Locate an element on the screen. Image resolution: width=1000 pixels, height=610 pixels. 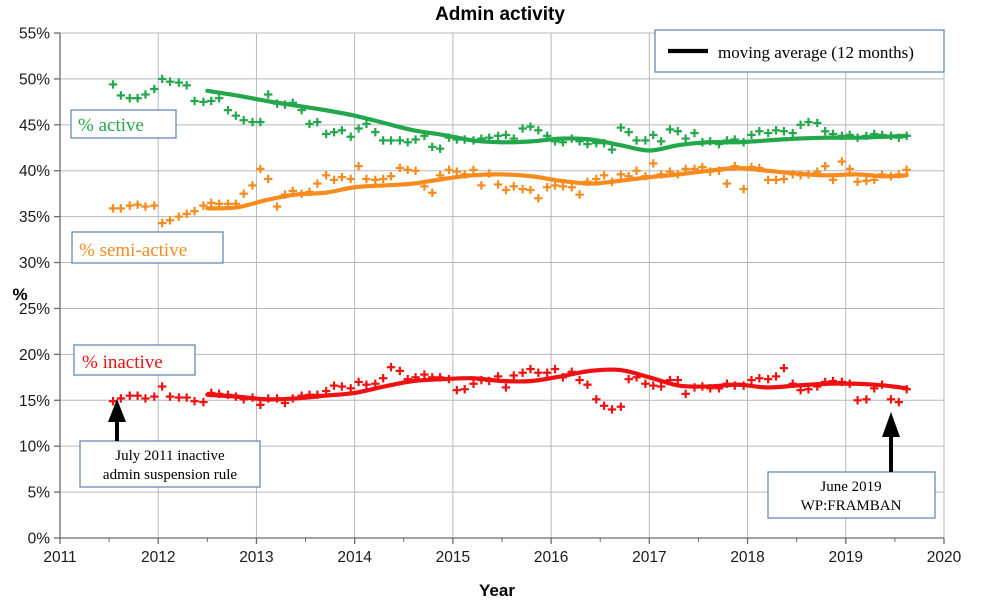
annotation-line-1: June 2019 is located at coordinates (850, 487).